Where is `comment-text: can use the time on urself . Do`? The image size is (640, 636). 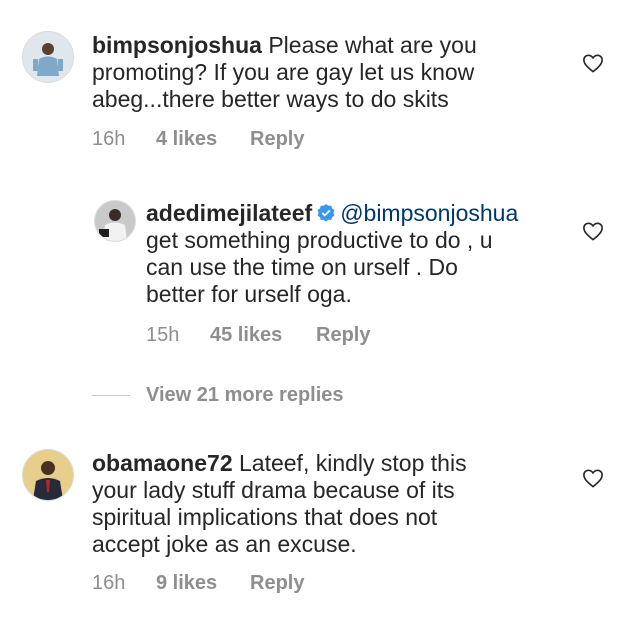 comment-text: can use the time on urself . Do is located at coordinates (302, 267).